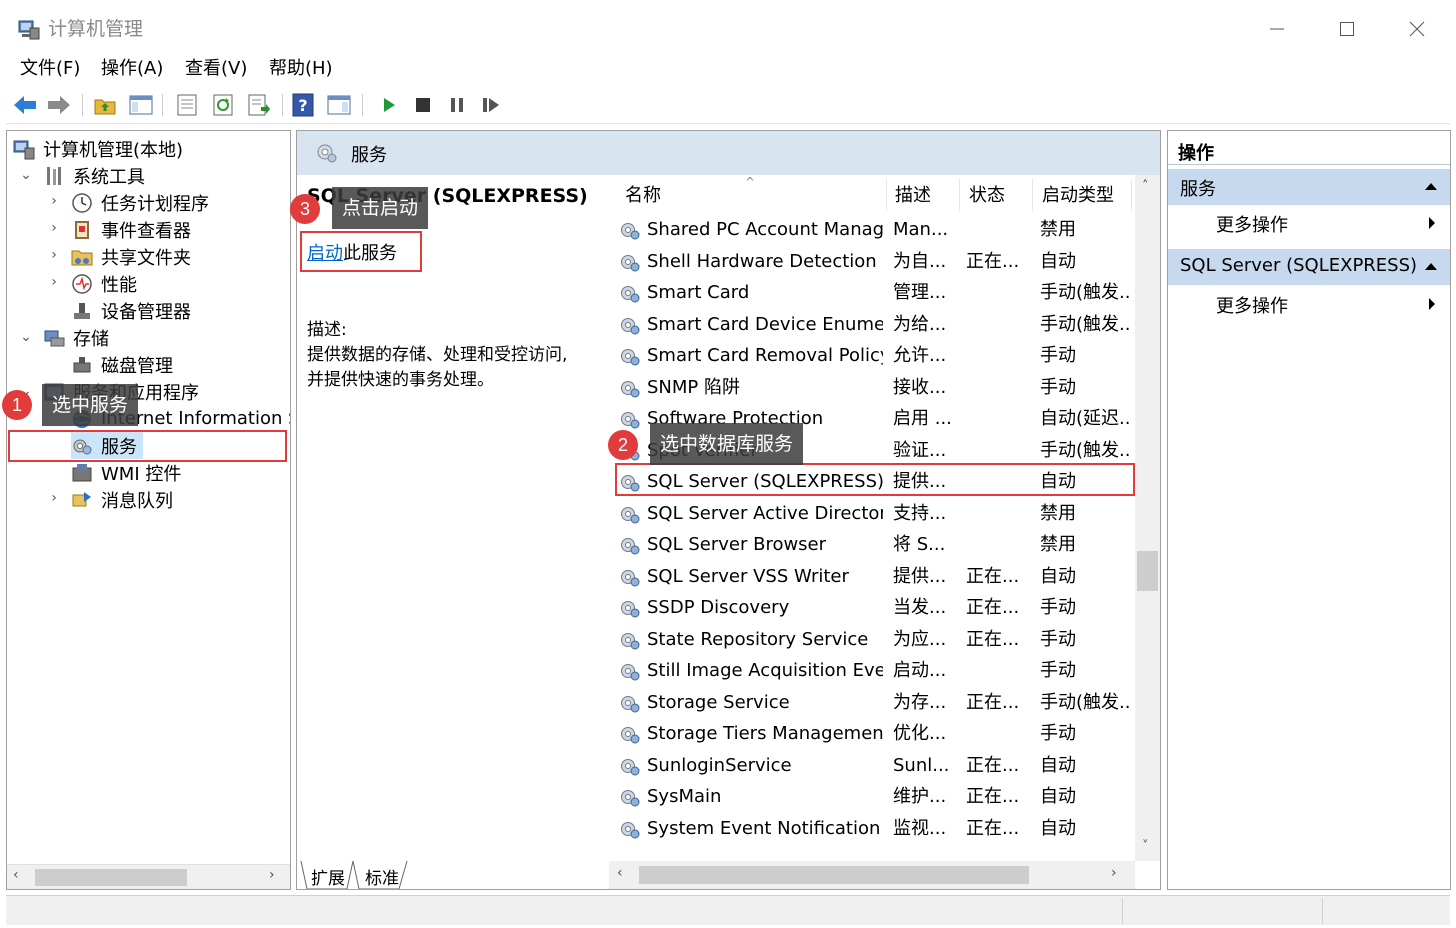 The height and width of the screenshot is (928, 1456). I want to click on maximize-button, so click(1347, 29).